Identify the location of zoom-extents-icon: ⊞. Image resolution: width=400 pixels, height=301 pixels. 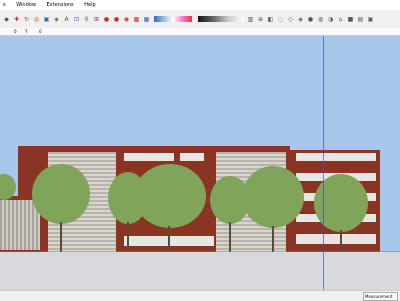
(96, 19).